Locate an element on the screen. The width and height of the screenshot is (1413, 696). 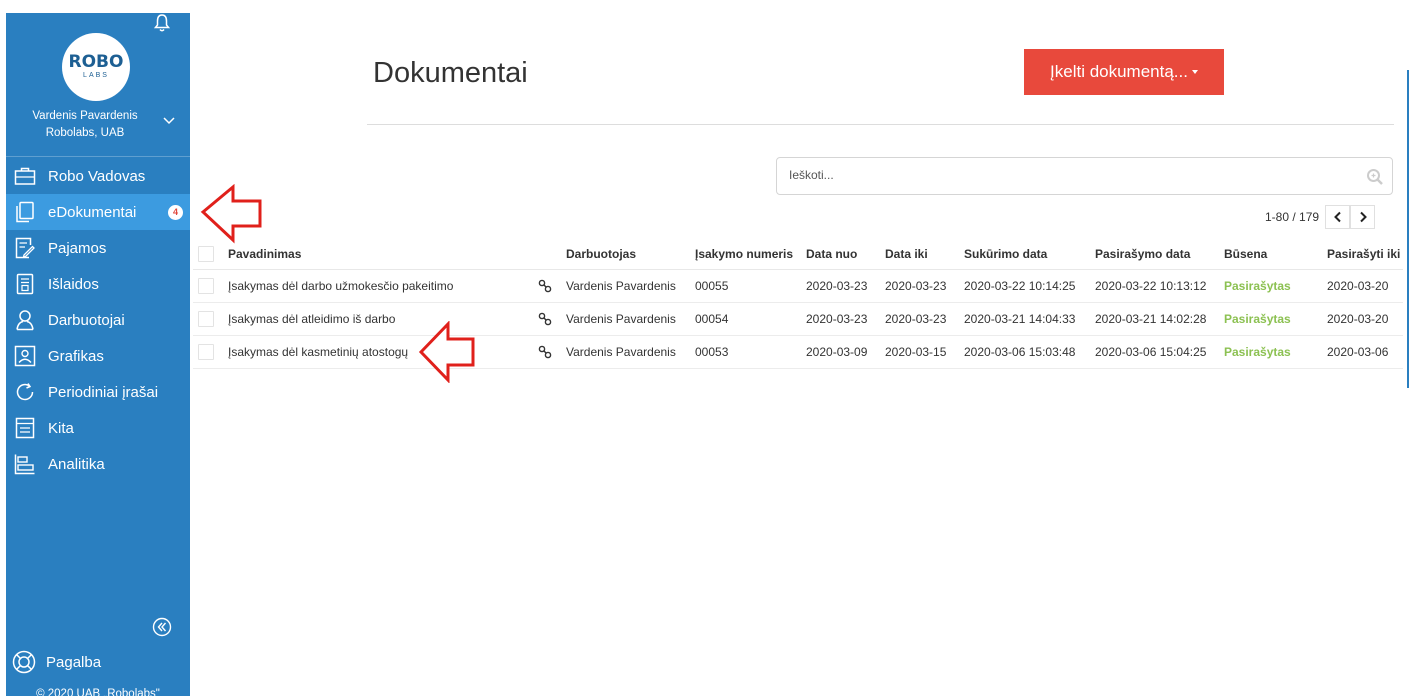
signed-date: 2020-03-22 10:13:12 is located at coordinates (1151, 286).